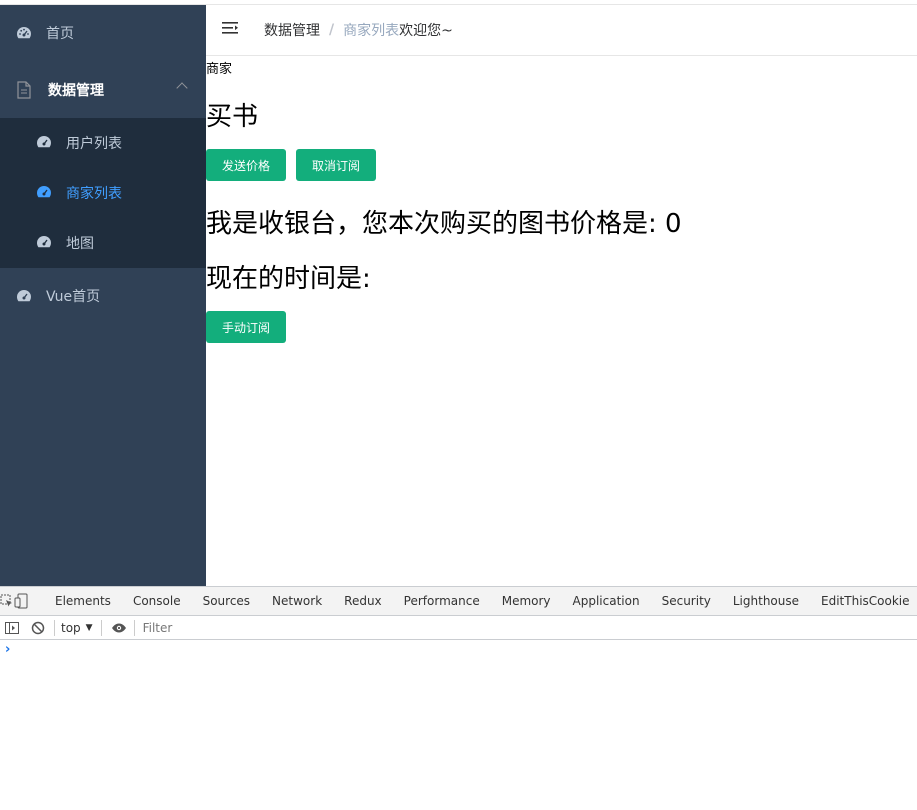 This screenshot has width=917, height=810. What do you see at coordinates (863, 601) in the screenshot?
I see `tab-editthiscookie: EditThisCookie` at bounding box center [863, 601].